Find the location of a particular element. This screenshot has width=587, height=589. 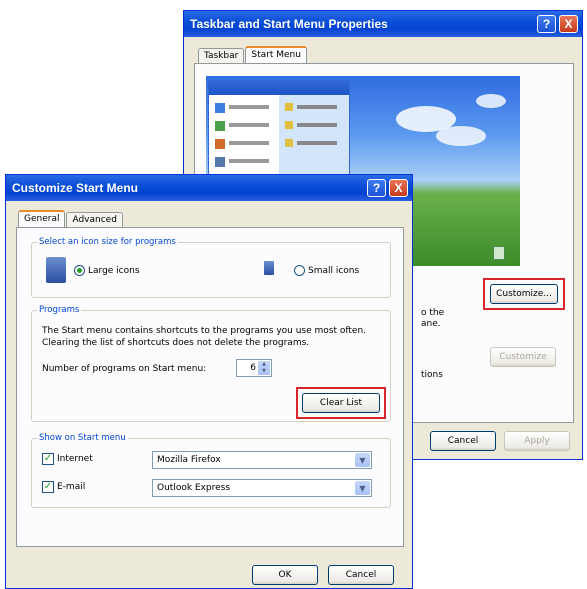

checkbox-label: E-mail is located at coordinates (71, 487).